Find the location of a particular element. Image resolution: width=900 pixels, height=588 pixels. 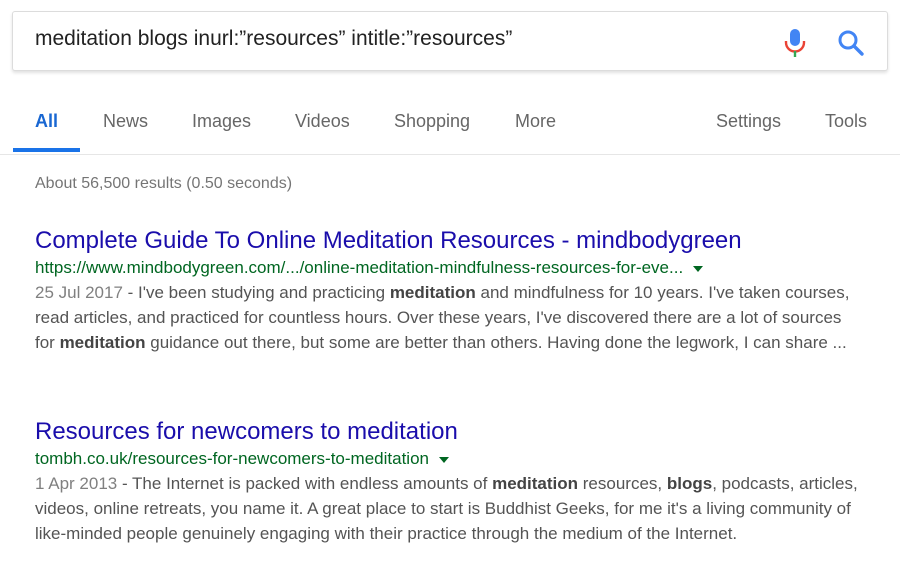

tab-news: News is located at coordinates (125, 121).